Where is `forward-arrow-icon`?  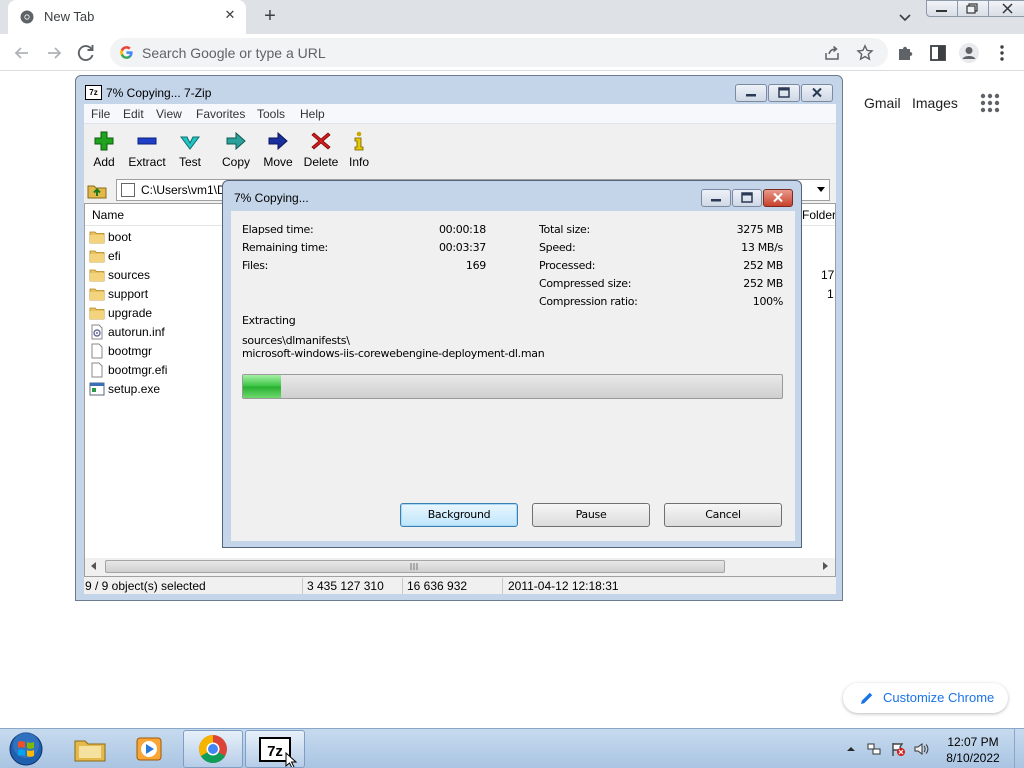 forward-arrow-icon is located at coordinates (54, 53).